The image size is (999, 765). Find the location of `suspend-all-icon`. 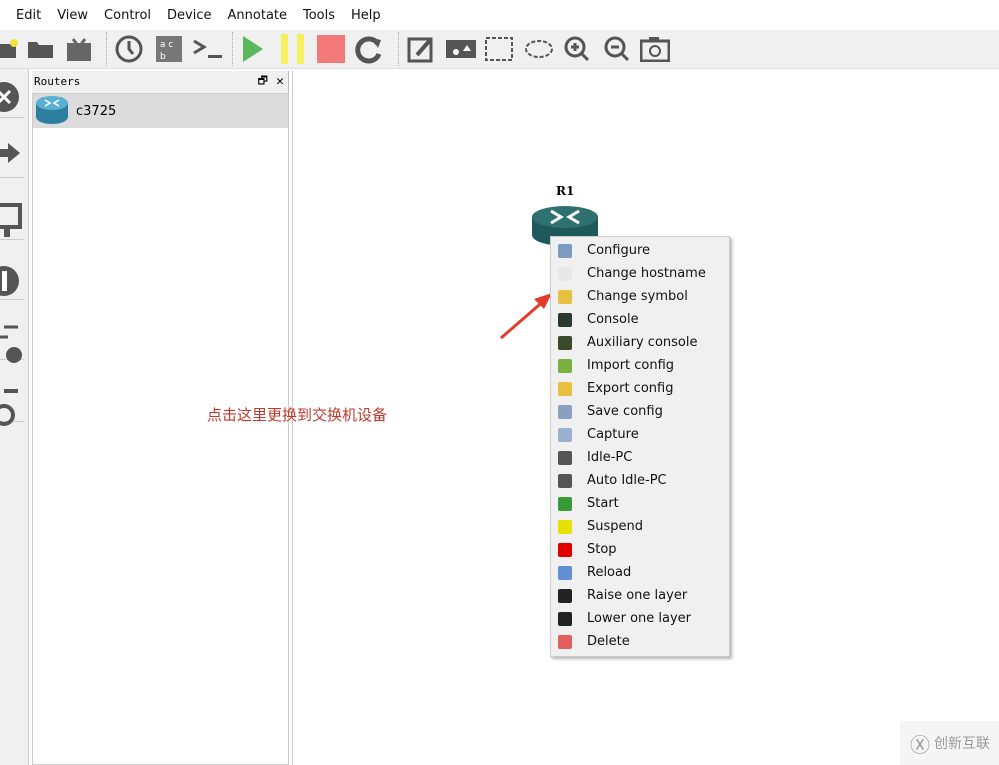

suspend-all-icon is located at coordinates (293, 49).